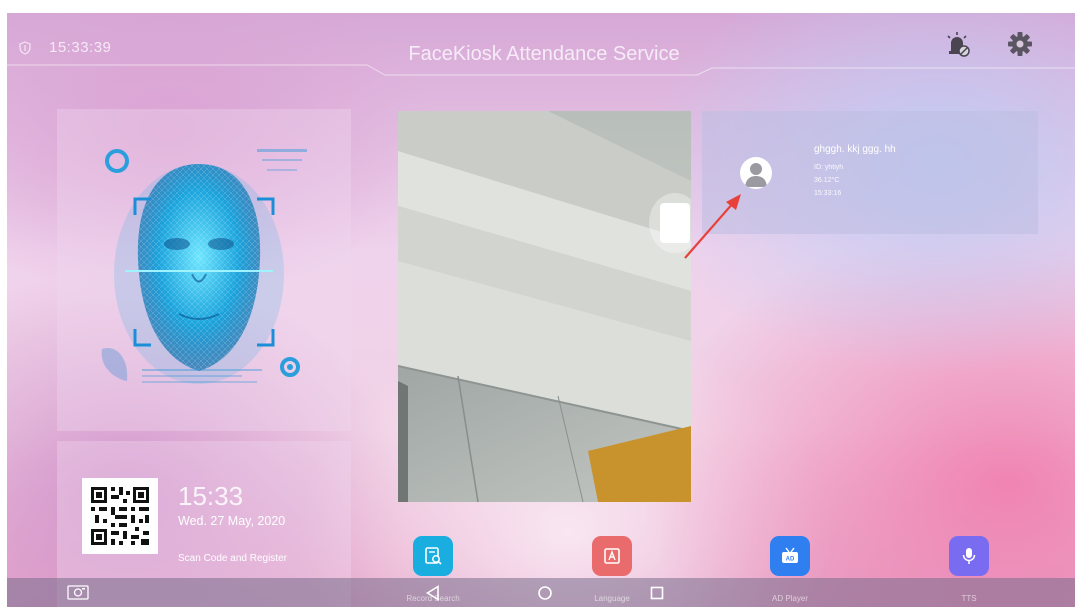 This screenshot has height=607, width=1075. Describe the element at coordinates (433, 598) in the screenshot. I see `record-search-label: Record Search` at that location.